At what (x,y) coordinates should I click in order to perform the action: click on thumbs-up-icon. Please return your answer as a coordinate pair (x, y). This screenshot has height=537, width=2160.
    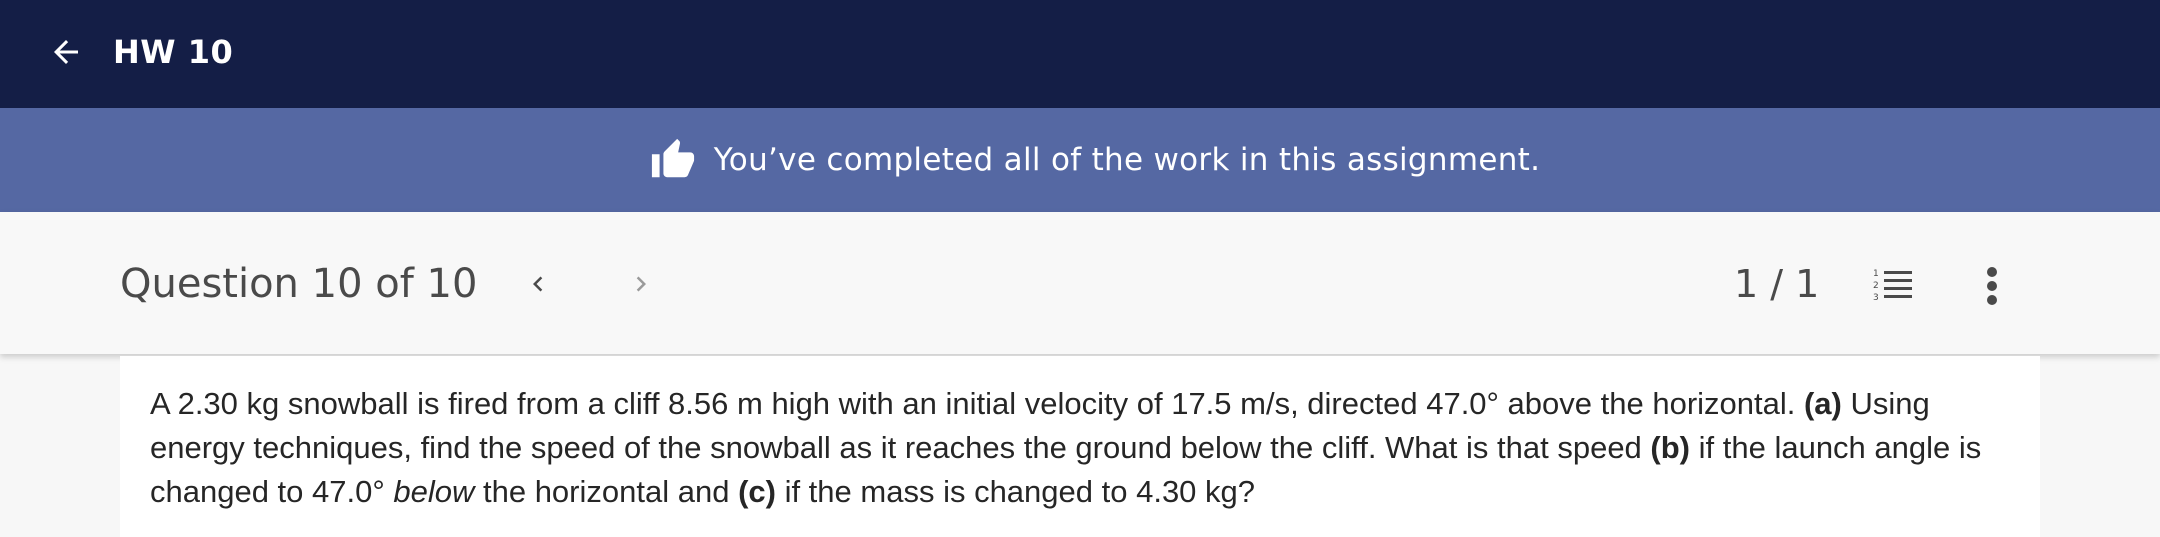
    Looking at the image, I should click on (673, 160).